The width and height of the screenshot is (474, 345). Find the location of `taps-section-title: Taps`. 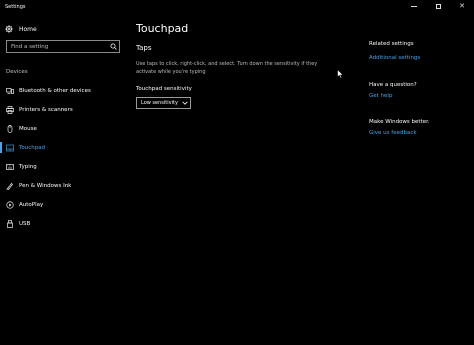

taps-section-title: Taps is located at coordinates (144, 48).